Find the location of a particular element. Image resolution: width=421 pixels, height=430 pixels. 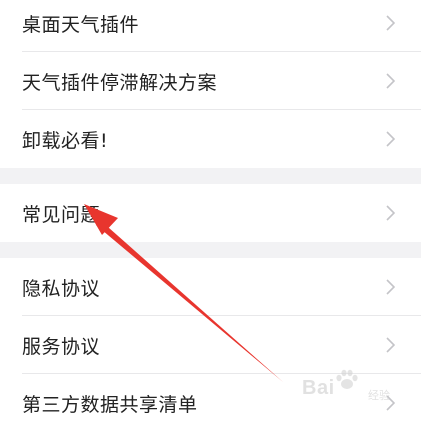

menu-item-label: 服务协议 is located at coordinates (61, 346).